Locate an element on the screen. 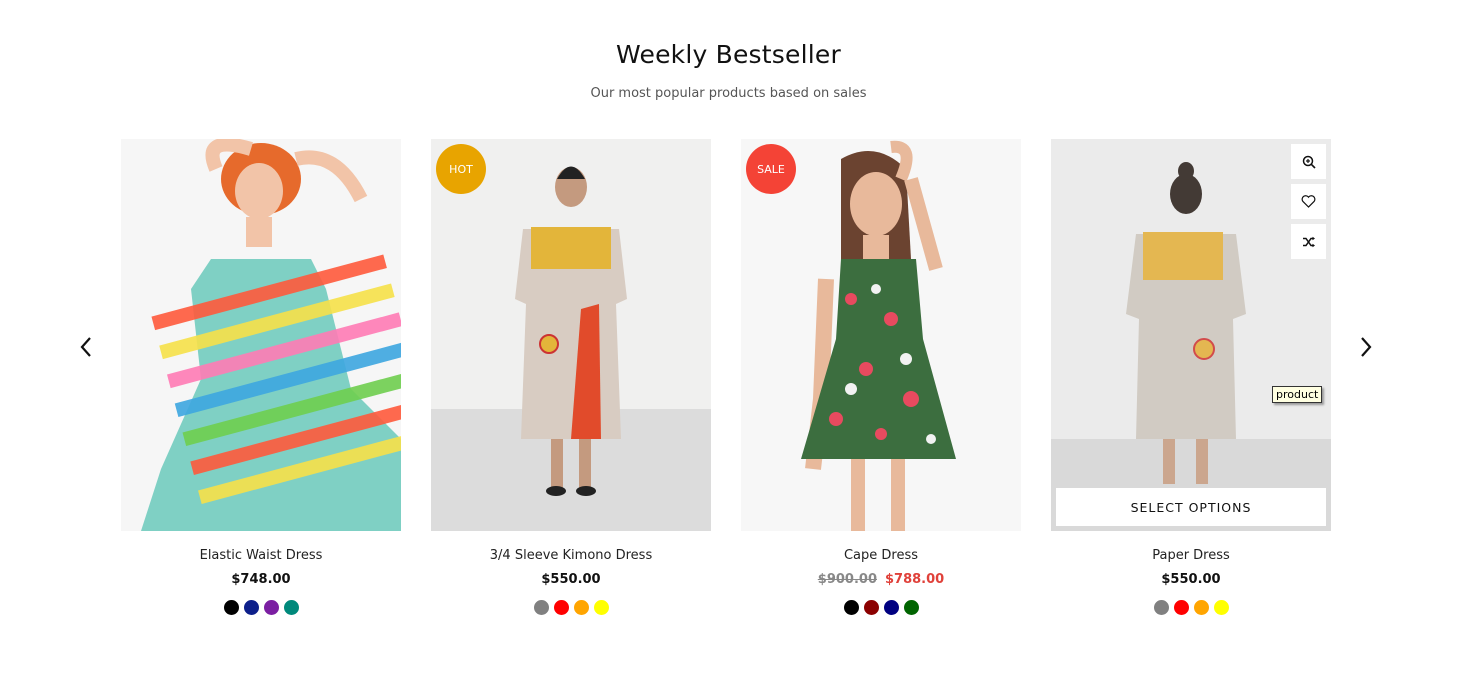 The width and height of the screenshot is (1457, 680). product-actions is located at coordinates (1308, 201).